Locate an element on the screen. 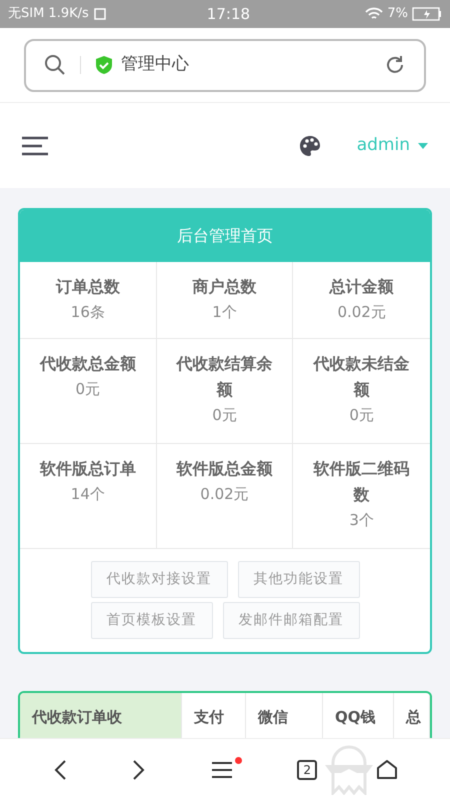  tabs-count: 2 is located at coordinates (307, 770).